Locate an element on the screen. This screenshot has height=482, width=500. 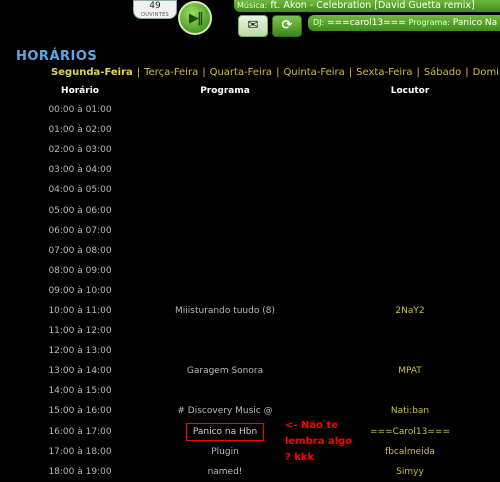
weekday-link: Segunda-Feira is located at coordinates (92, 72).